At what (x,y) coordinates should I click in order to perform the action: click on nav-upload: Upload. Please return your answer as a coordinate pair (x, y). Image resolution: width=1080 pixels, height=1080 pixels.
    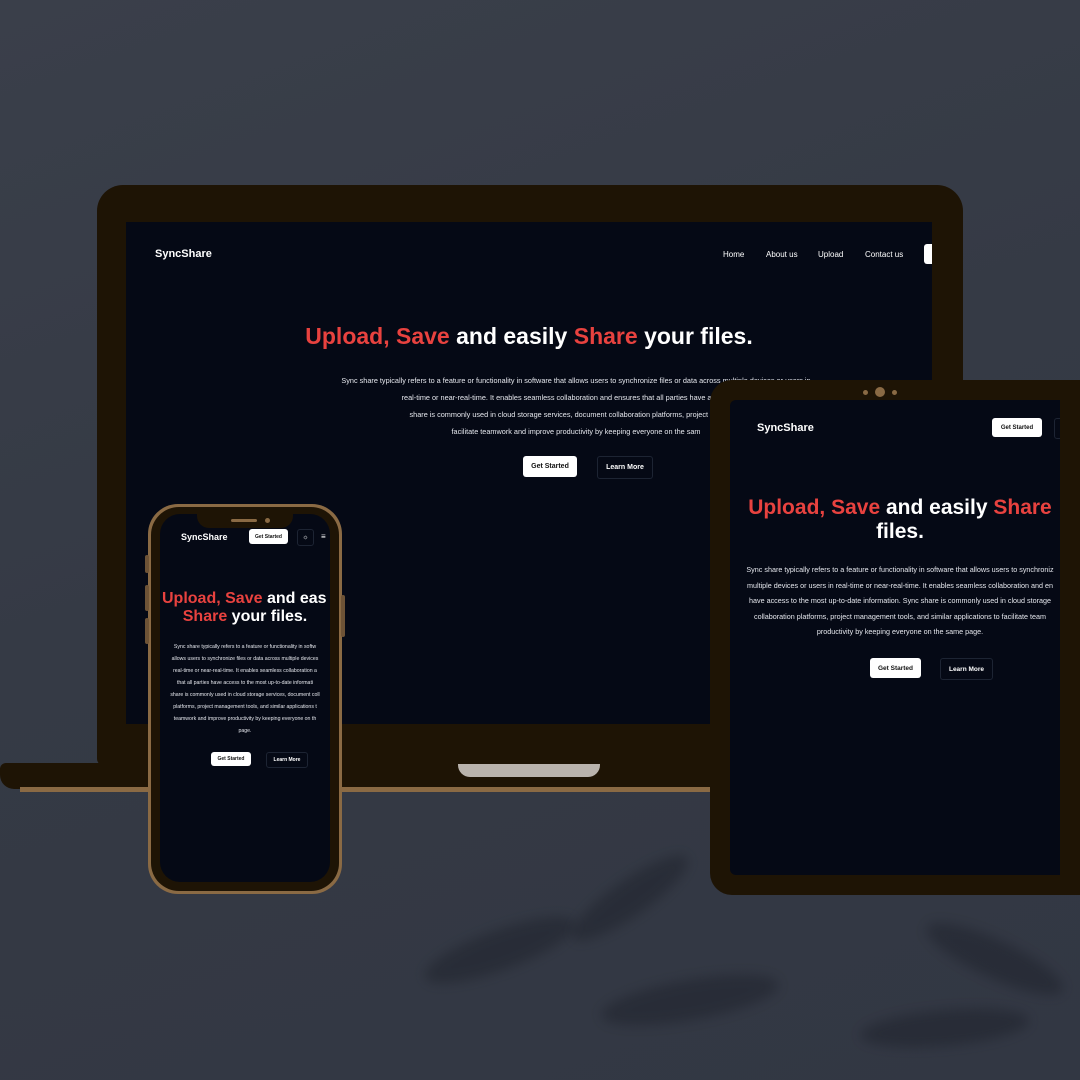
    Looking at the image, I should click on (830, 254).